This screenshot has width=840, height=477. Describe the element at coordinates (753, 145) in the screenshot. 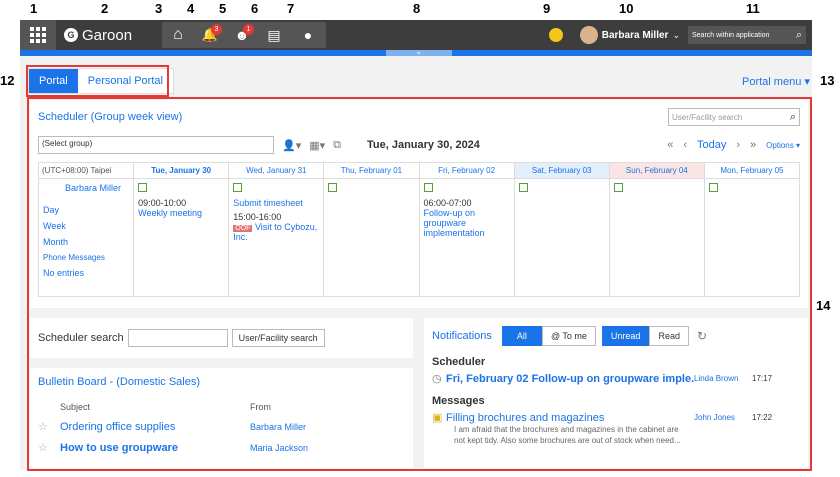

I see `next-week-icon: »` at that location.